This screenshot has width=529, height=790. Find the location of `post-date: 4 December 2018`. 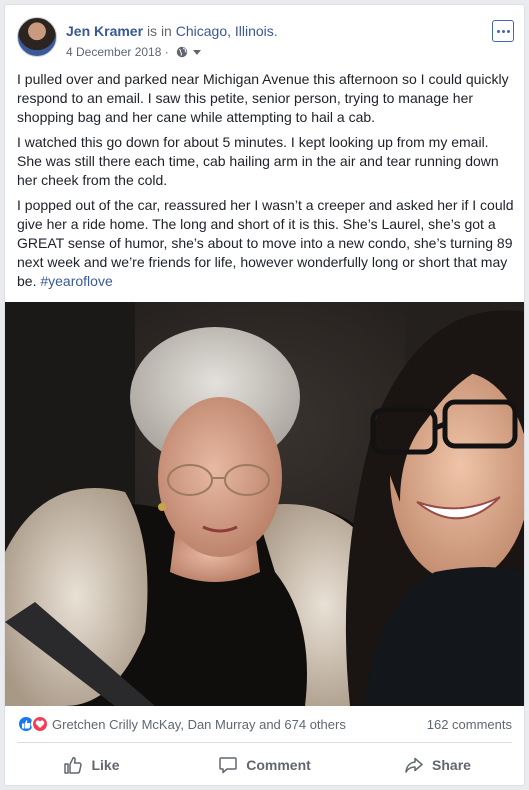

post-date: 4 December 2018 is located at coordinates (113, 52).